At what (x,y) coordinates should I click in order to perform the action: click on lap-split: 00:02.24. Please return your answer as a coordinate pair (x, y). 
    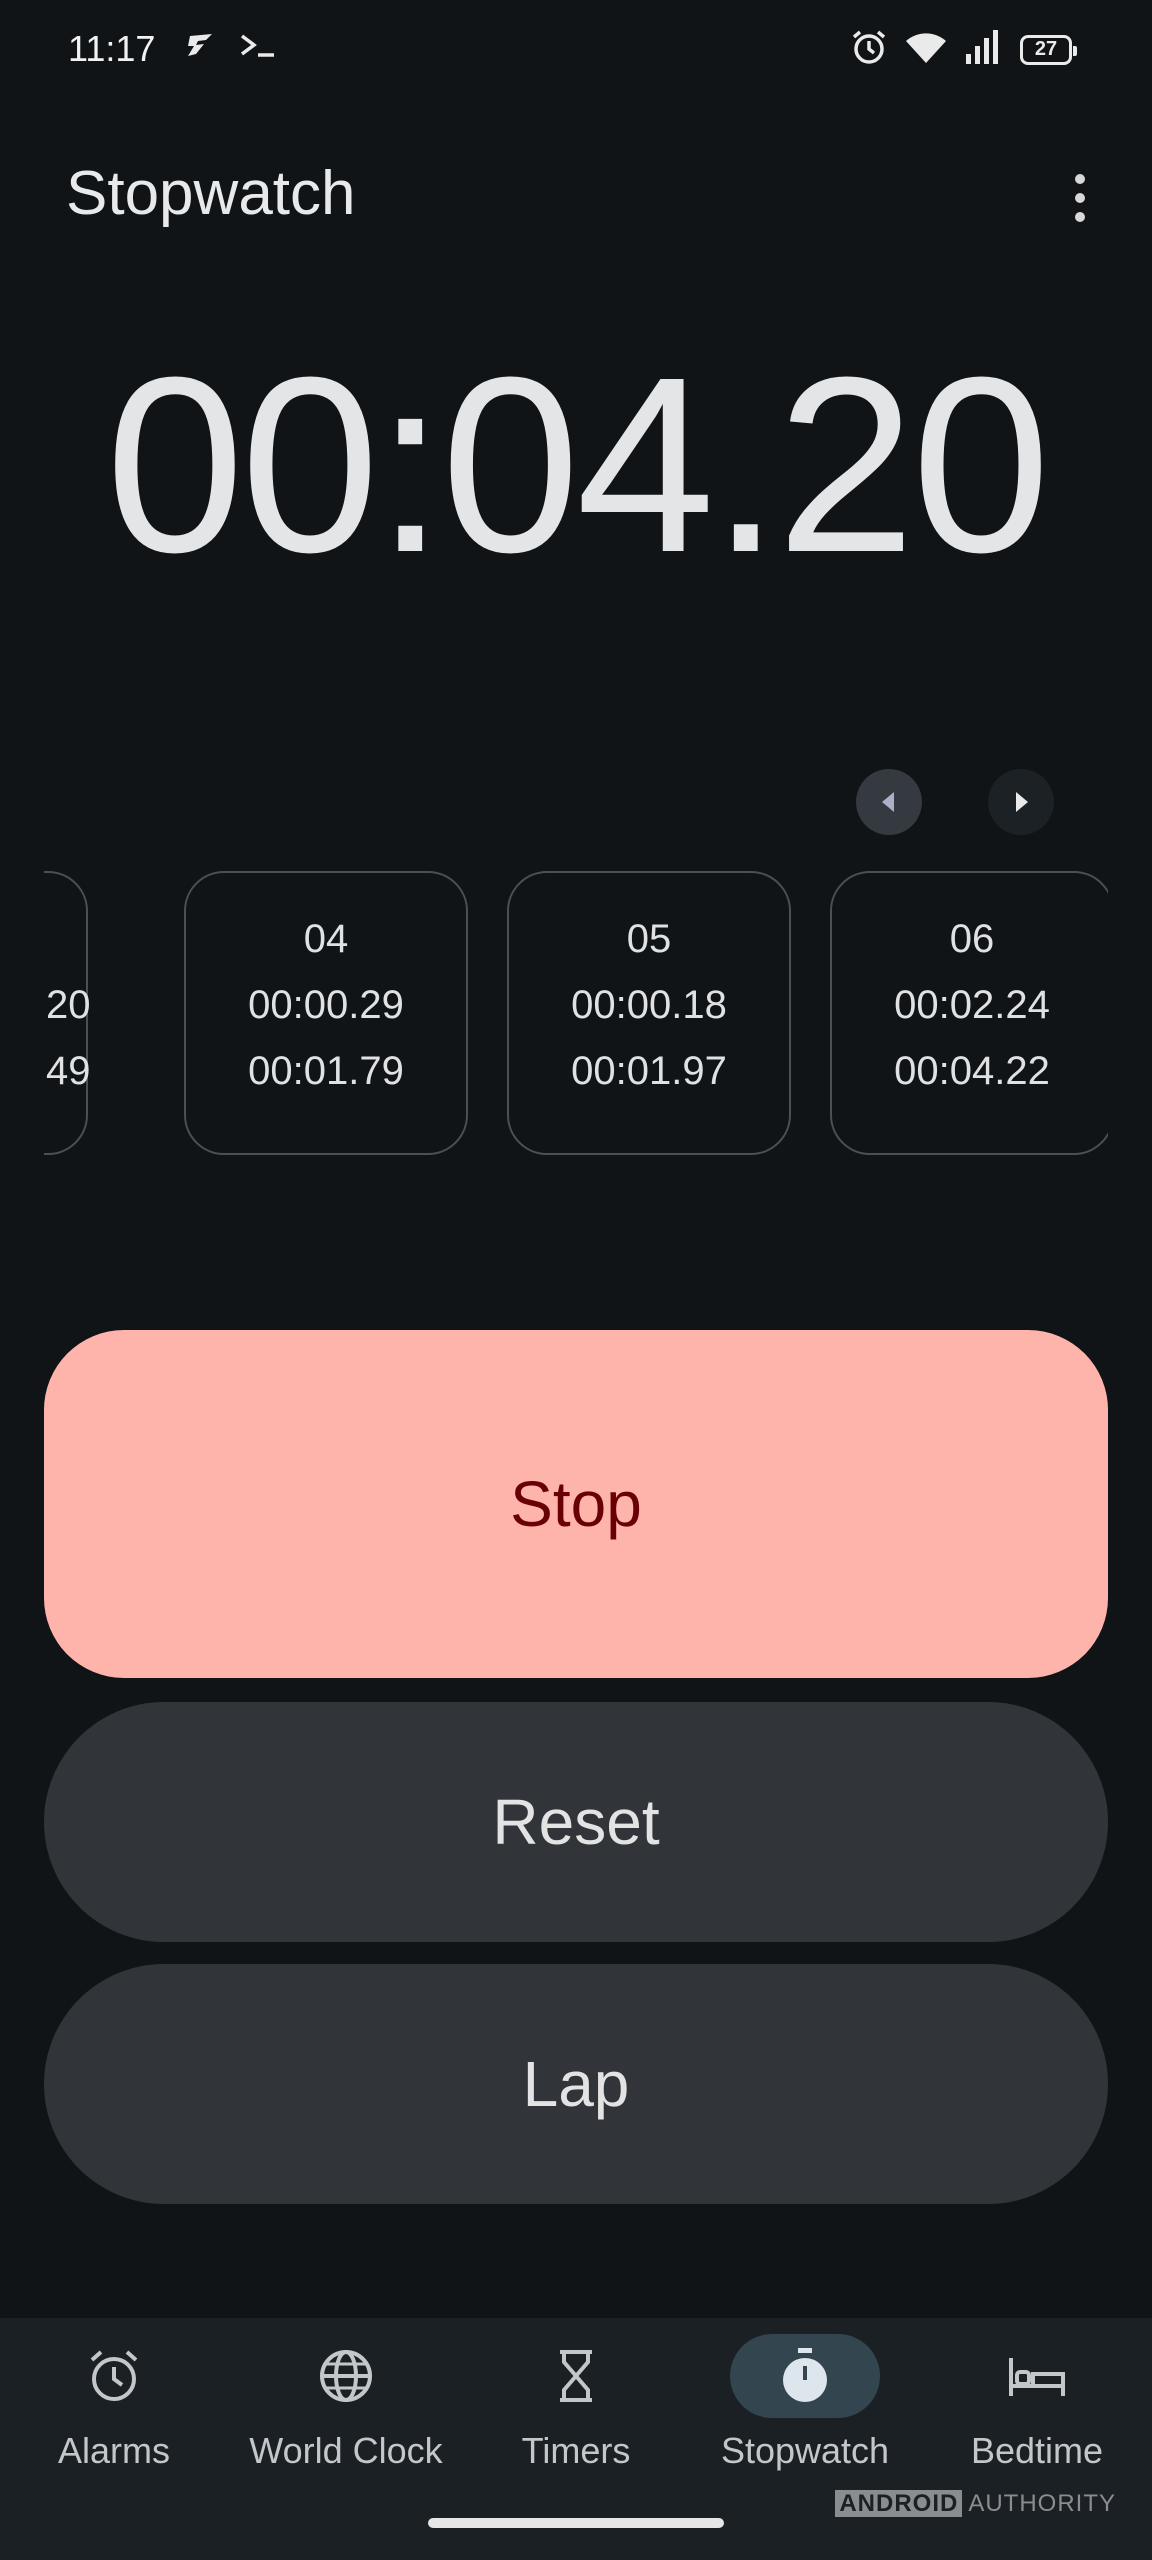
    Looking at the image, I should click on (972, 1005).